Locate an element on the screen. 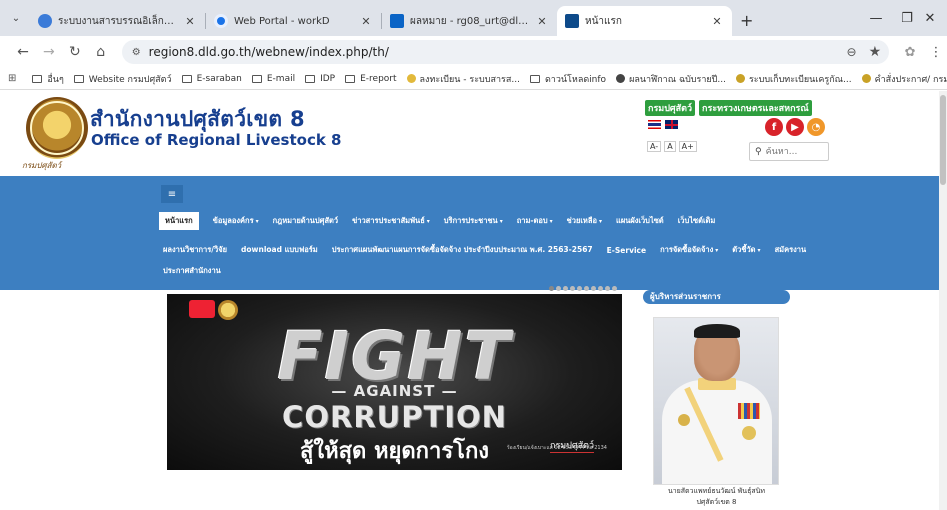 The width and height of the screenshot is (947, 510). bookmark-folder: IDP is located at coordinates (320, 79).